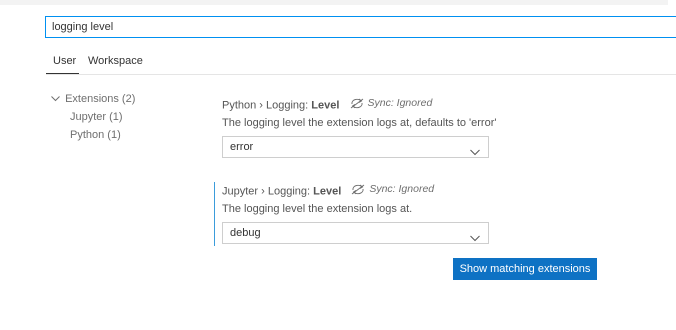 The width and height of the screenshot is (676, 330). Describe the element at coordinates (245, 233) in the screenshot. I see `select-value: debug` at that location.